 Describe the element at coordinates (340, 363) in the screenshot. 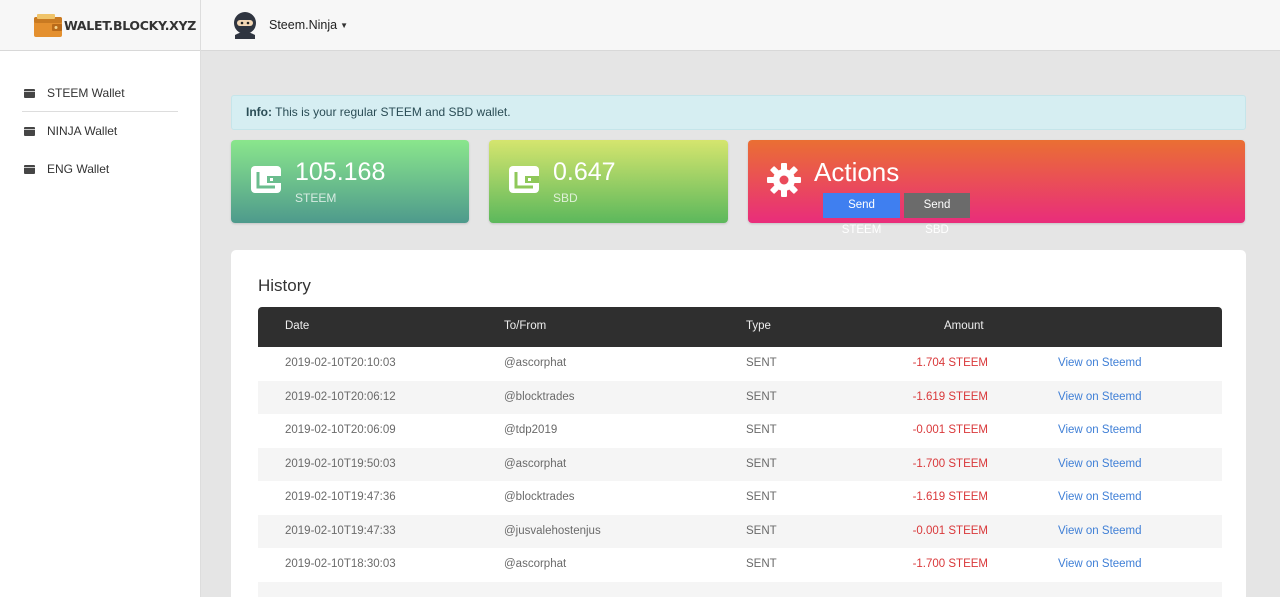

I see `row-date: 2019-02-10T20:10:03` at that location.